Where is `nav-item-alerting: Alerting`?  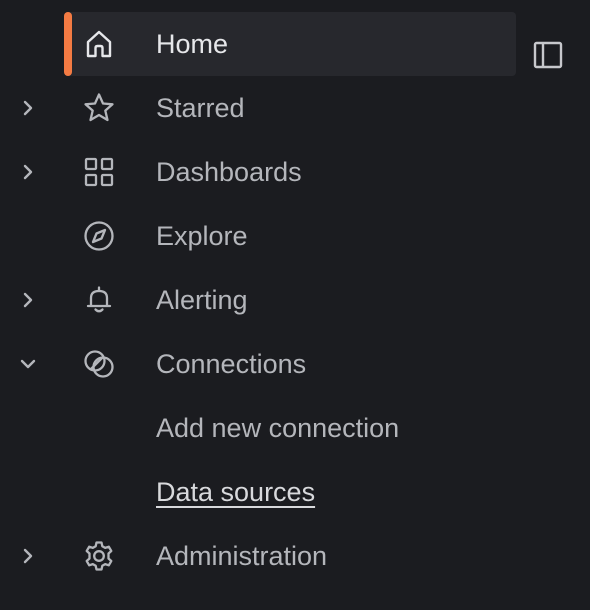
nav-item-alerting: Alerting is located at coordinates (295, 300).